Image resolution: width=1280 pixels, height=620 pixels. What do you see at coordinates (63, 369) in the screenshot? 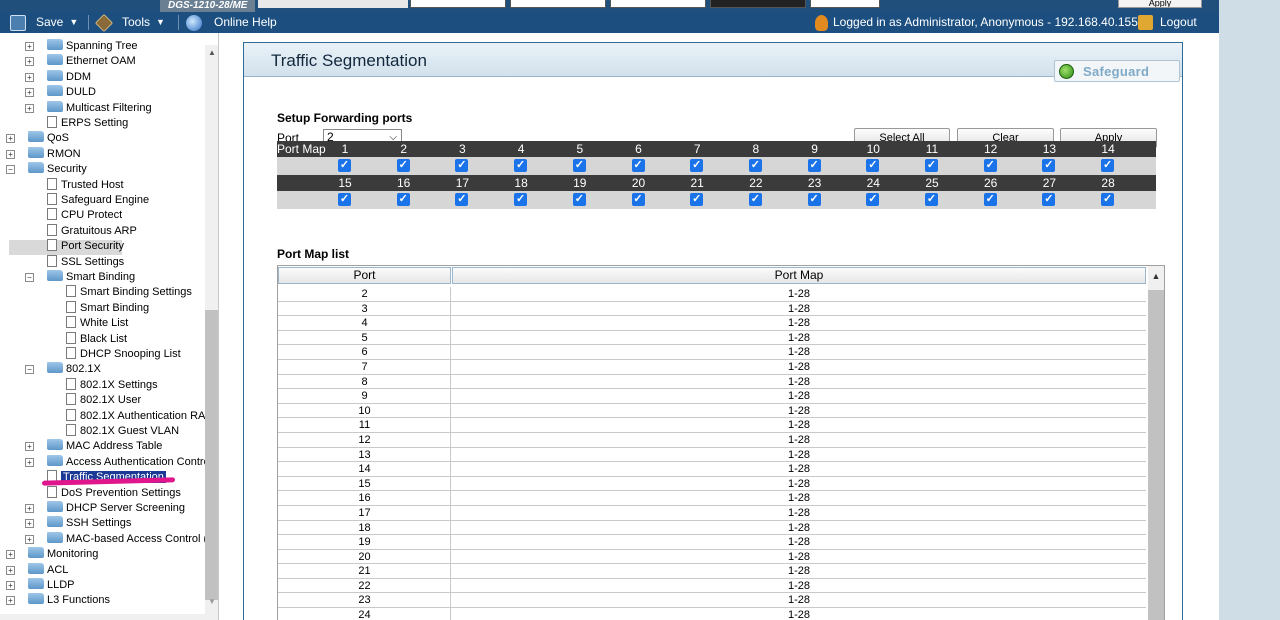
I see `tree-item: − 802.1X` at bounding box center [63, 369].